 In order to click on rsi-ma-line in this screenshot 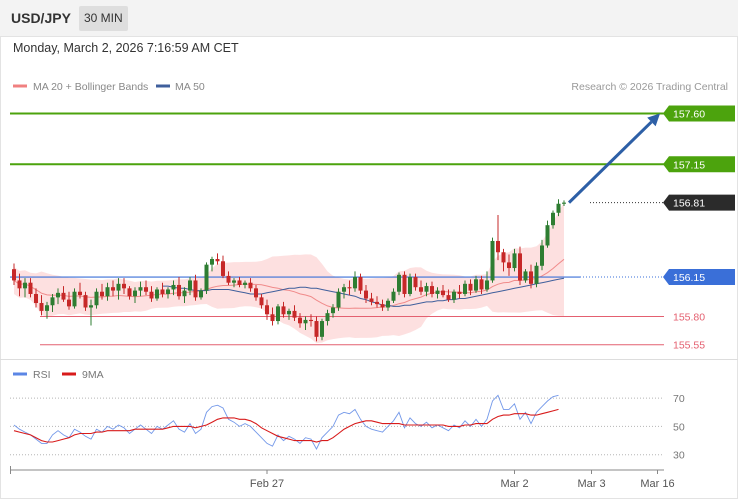, I will do `click(286, 425)`.